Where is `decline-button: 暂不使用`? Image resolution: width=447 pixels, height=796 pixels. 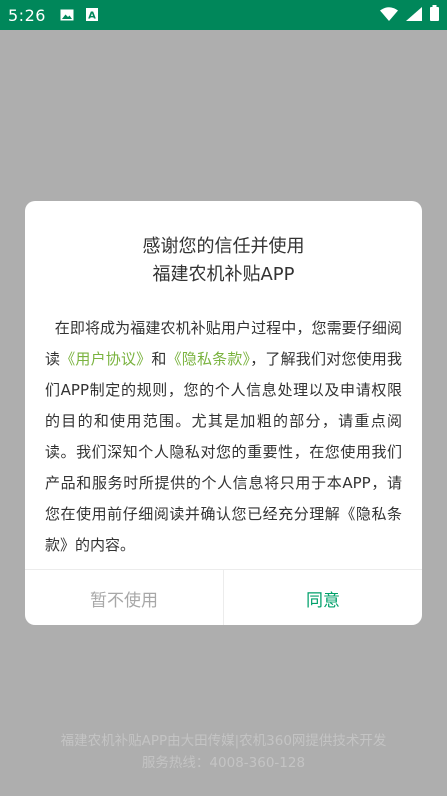
decline-button: 暂不使用 is located at coordinates (124, 597).